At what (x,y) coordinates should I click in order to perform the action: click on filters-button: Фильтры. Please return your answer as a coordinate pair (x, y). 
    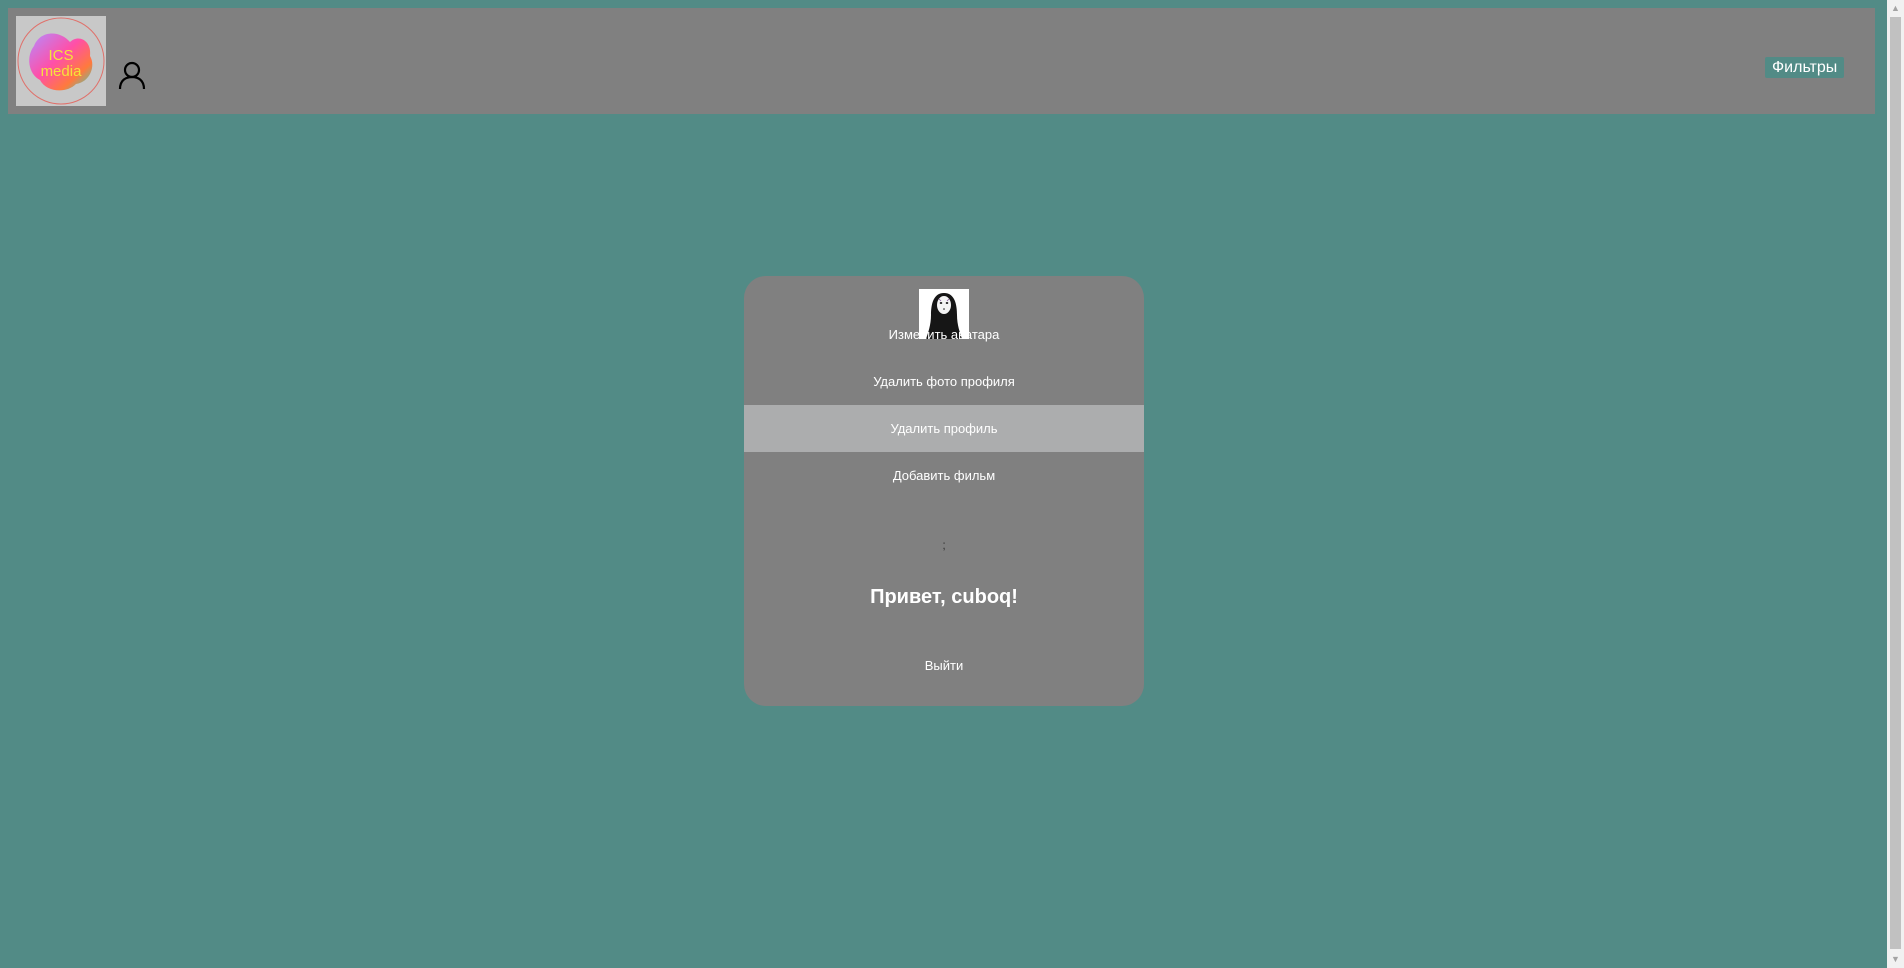
    Looking at the image, I should click on (1805, 67).